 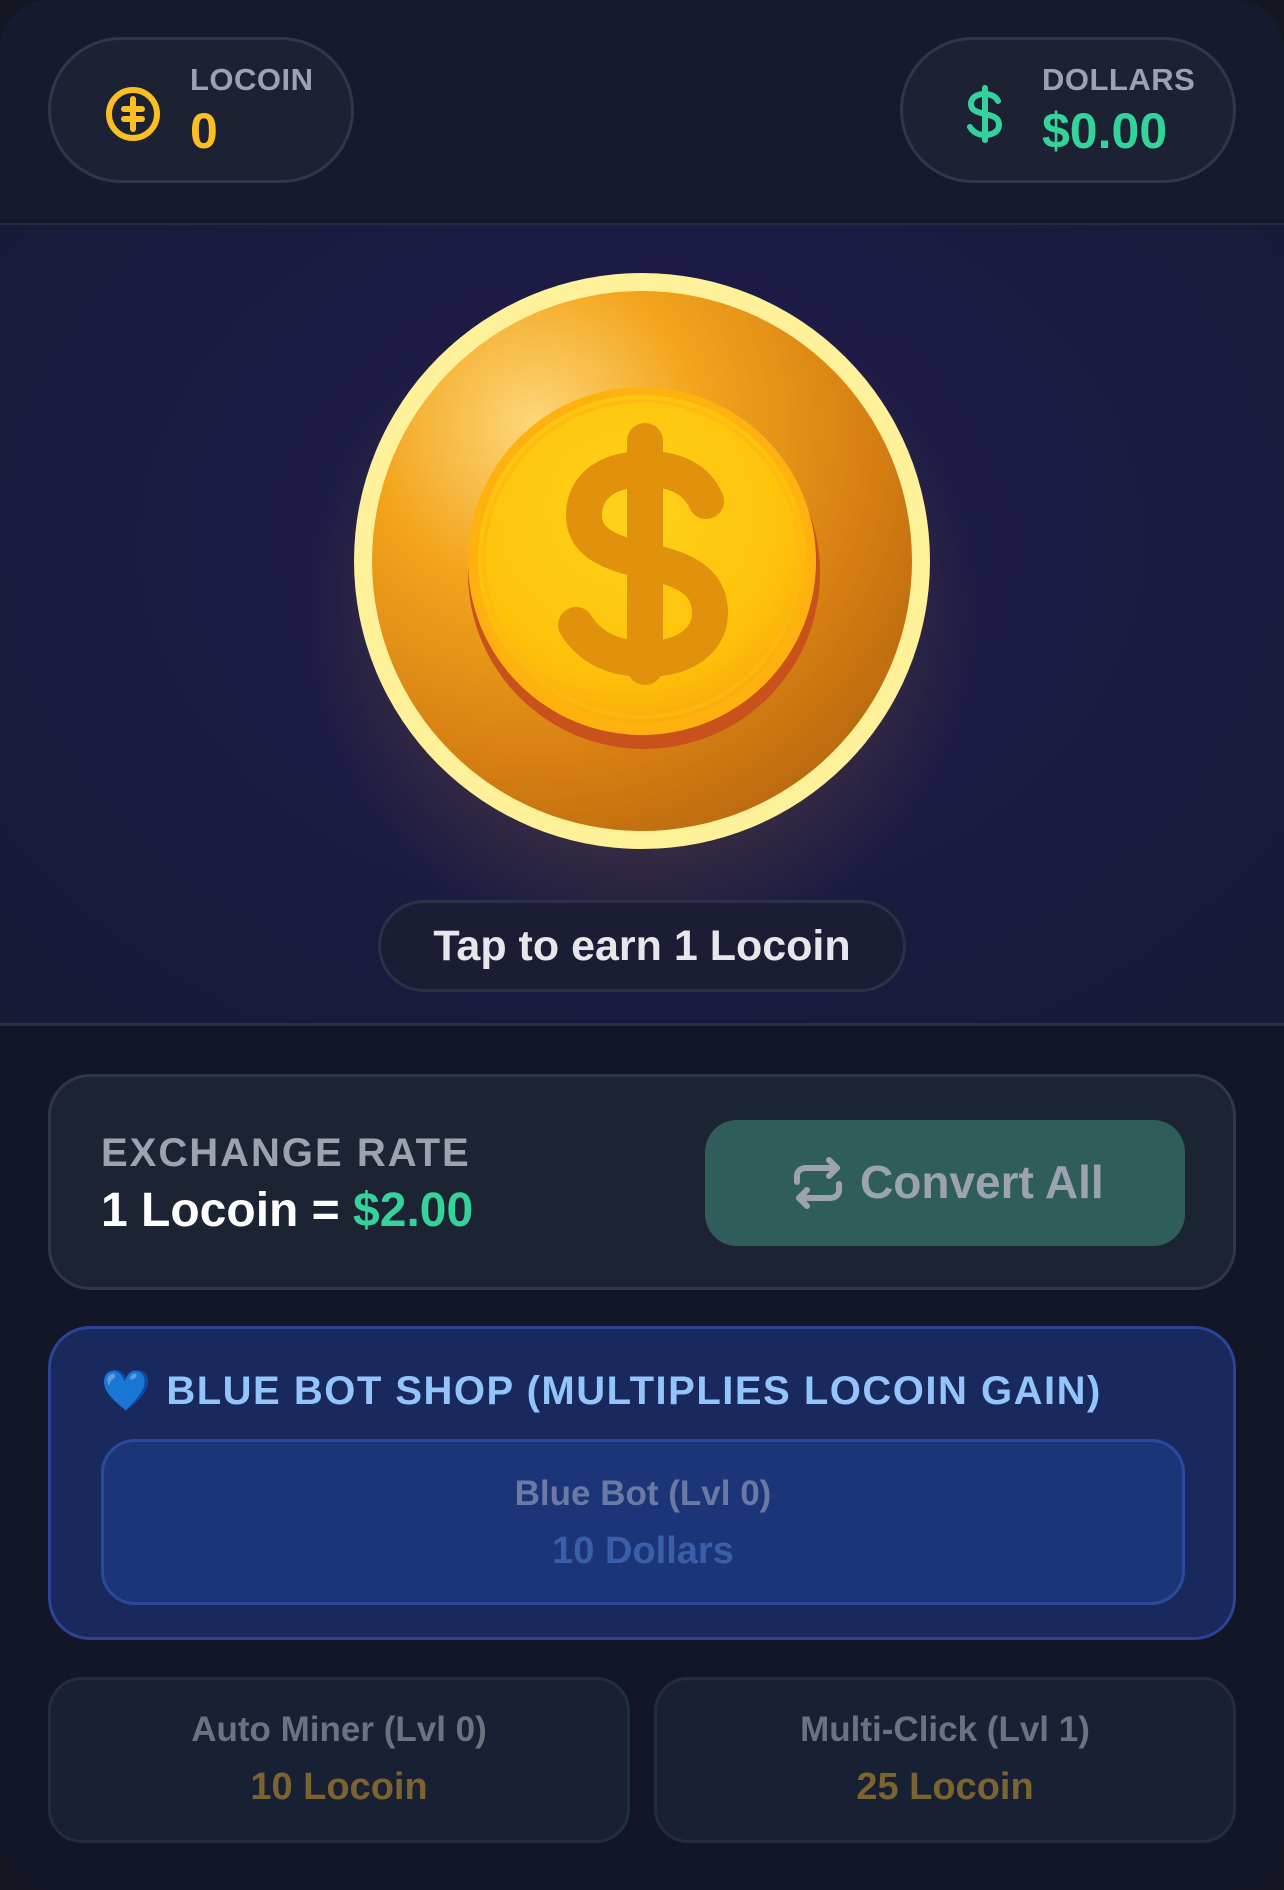 What do you see at coordinates (945, 1729) in the screenshot?
I see `multi-click-name: Multi-Click (Lvl 1)` at bounding box center [945, 1729].